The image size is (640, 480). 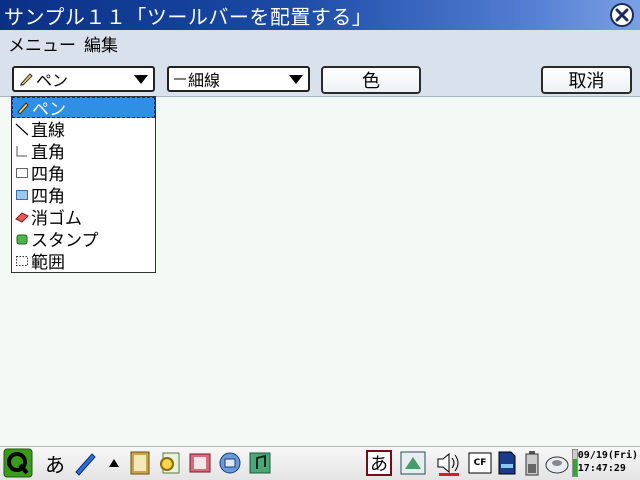 I want to click on address-book-icon, so click(x=200, y=463).